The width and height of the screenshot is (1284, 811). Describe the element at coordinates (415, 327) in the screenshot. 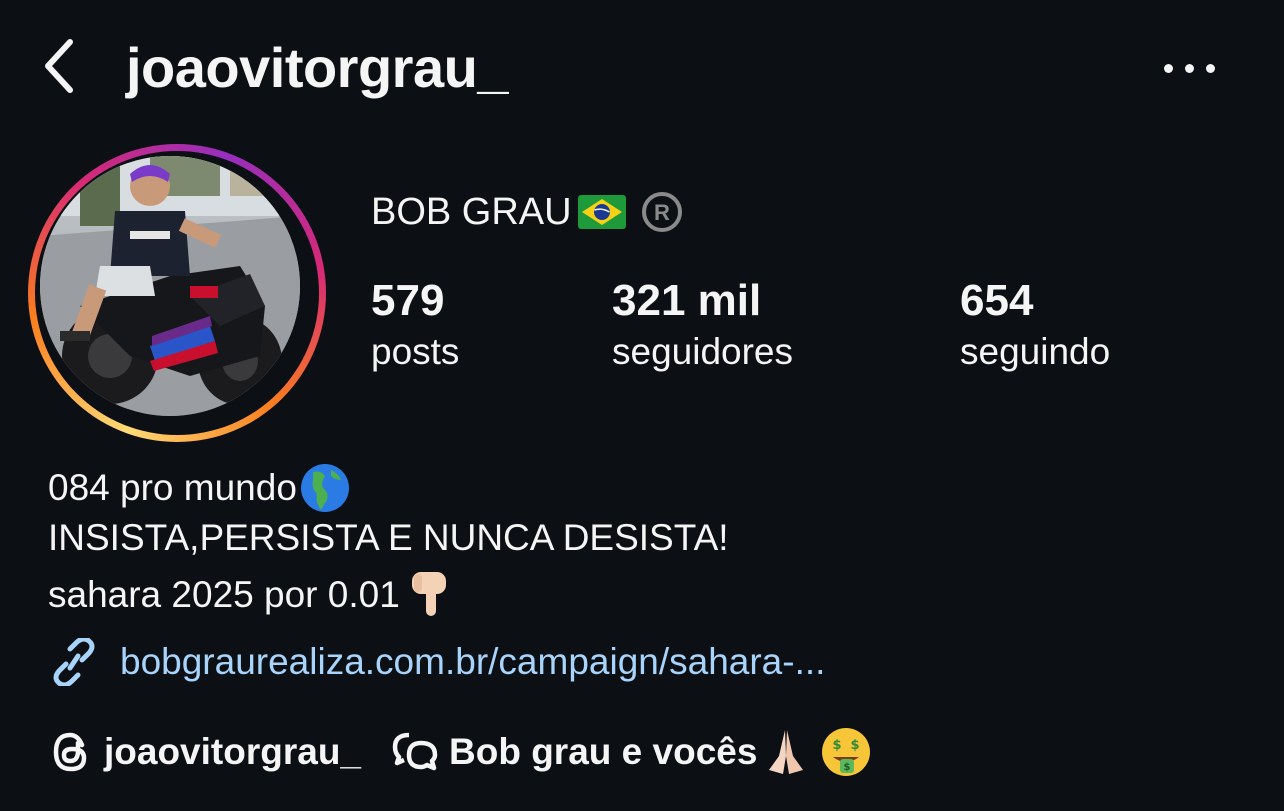

I see `stat-posts: 579 posts` at that location.